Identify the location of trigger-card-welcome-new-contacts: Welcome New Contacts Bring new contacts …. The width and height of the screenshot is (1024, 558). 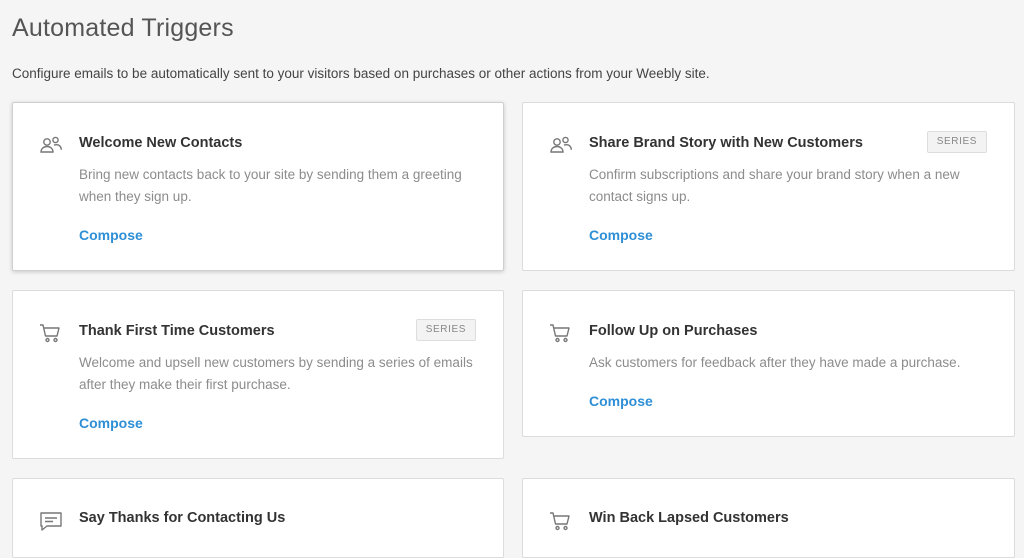
(258, 186).